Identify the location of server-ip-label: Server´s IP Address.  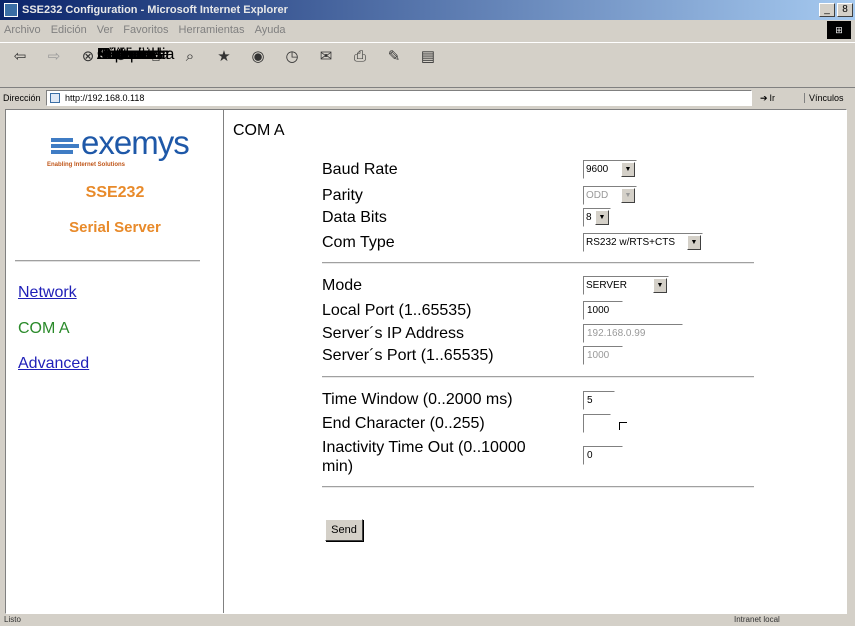
(393, 333).